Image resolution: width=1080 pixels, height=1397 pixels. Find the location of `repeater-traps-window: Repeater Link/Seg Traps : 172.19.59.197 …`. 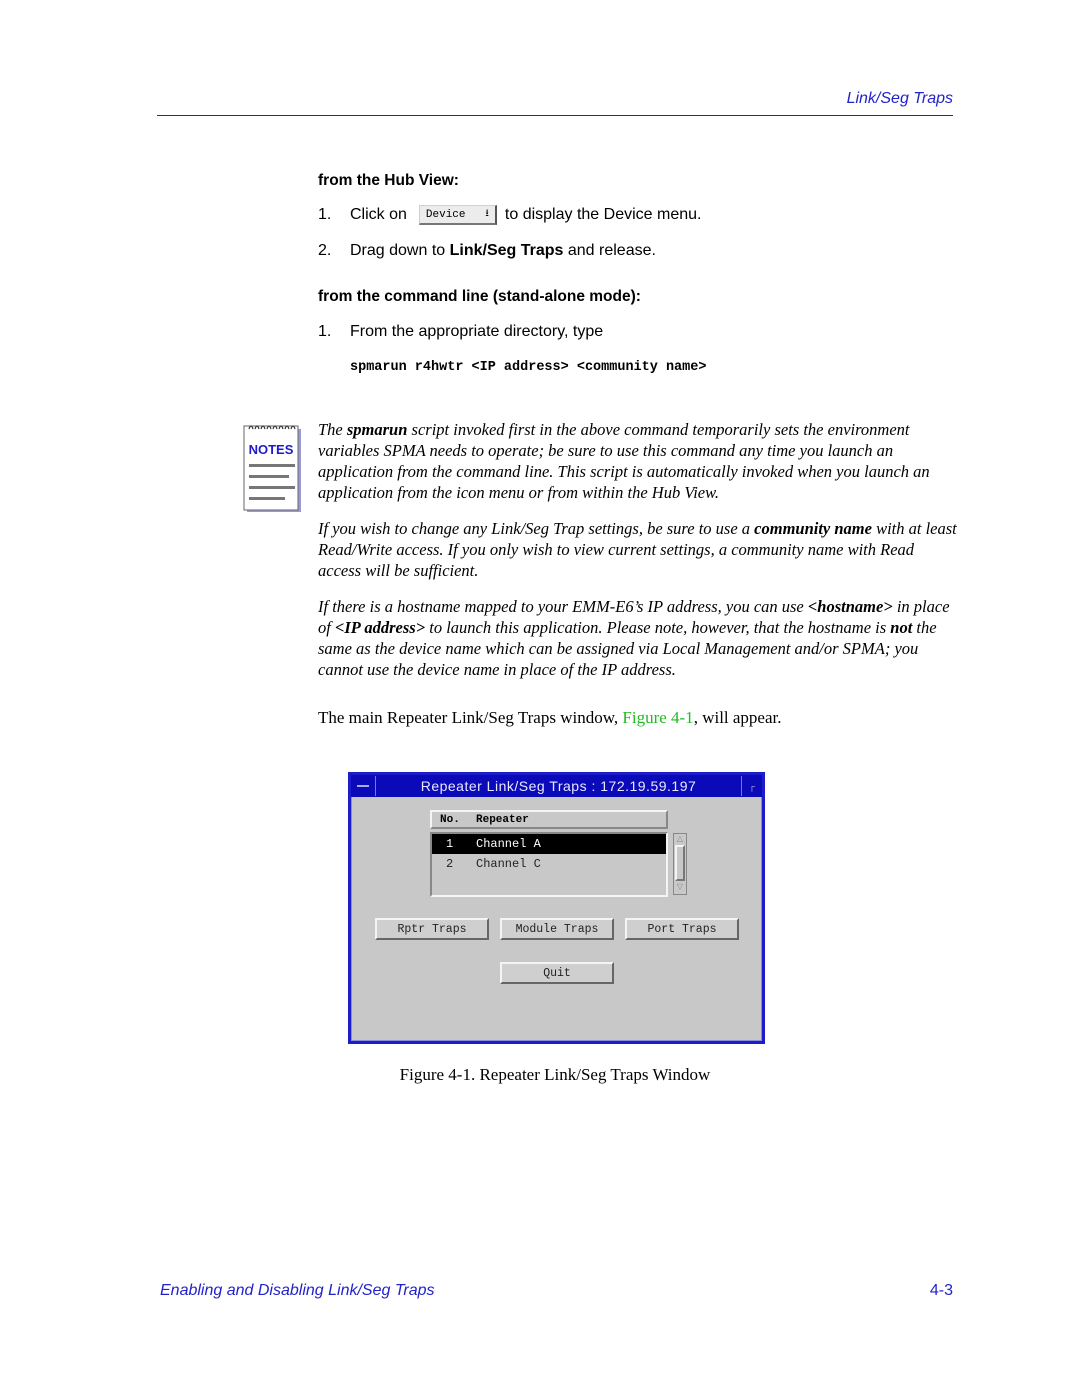

repeater-traps-window: Repeater Link/Seg Traps : 172.19.59.197 … is located at coordinates (556, 908).